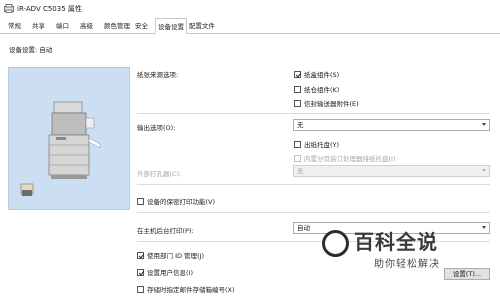 The image size is (500, 299). I want to click on copier-illustration, so click(60, 148).